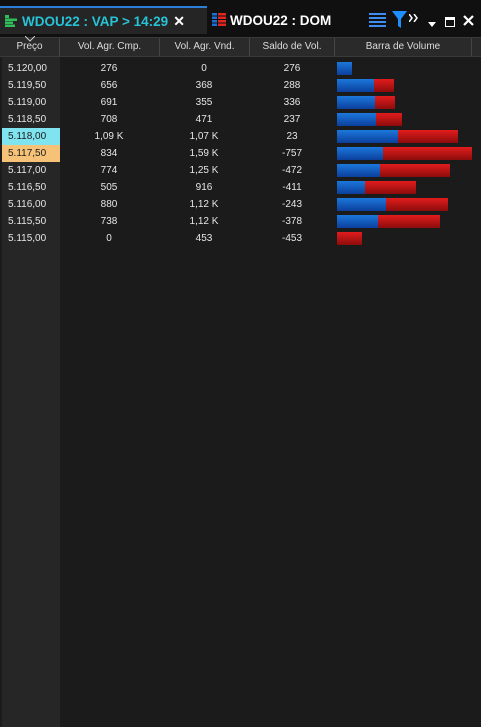  Describe the element at coordinates (240, 238) in the screenshot. I see `table-row: 5.115,00 0 453 -453` at that location.